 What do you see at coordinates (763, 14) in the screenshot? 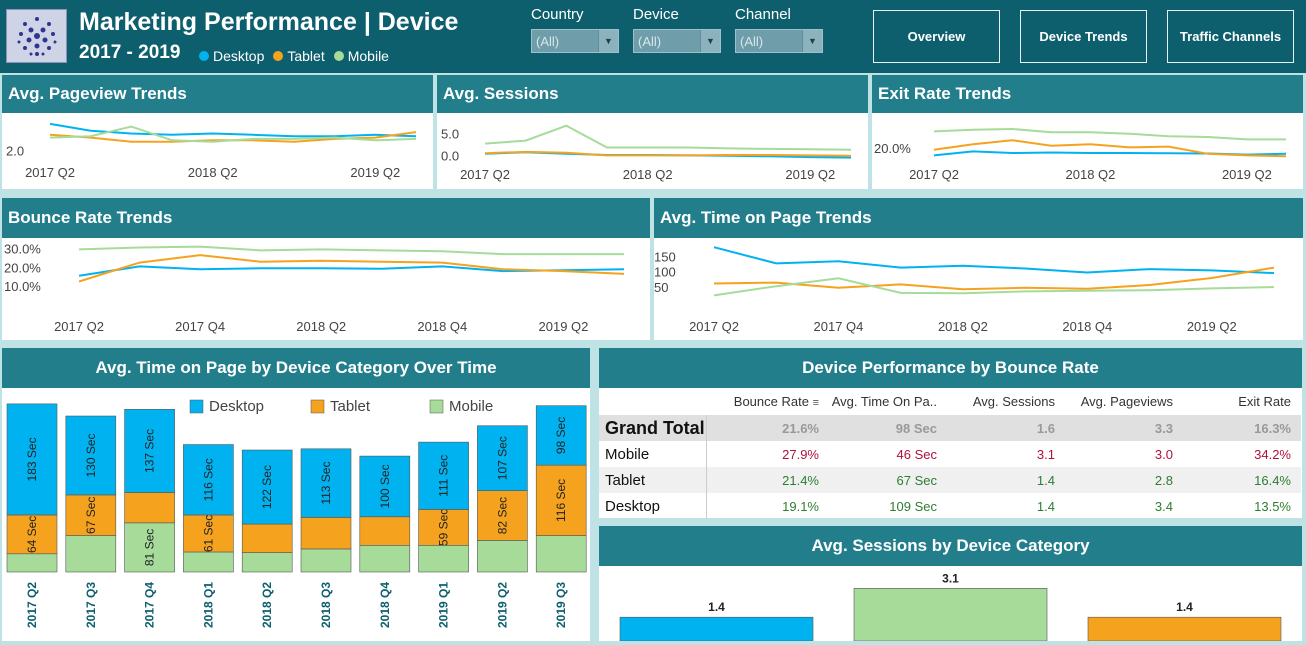
I see `filter-label: Channel` at bounding box center [763, 14].